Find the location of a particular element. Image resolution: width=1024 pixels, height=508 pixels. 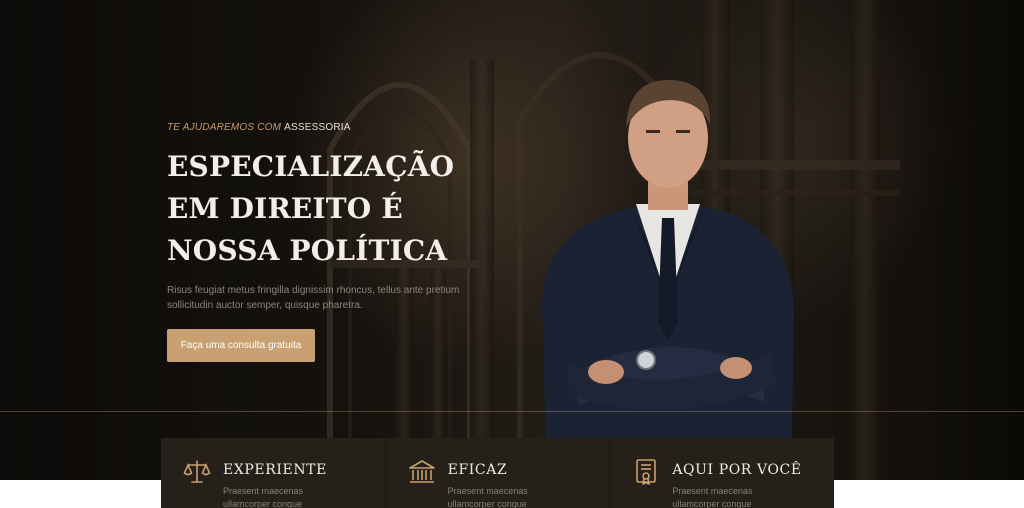

feature-title: EFICAZ is located at coordinates (477, 470).